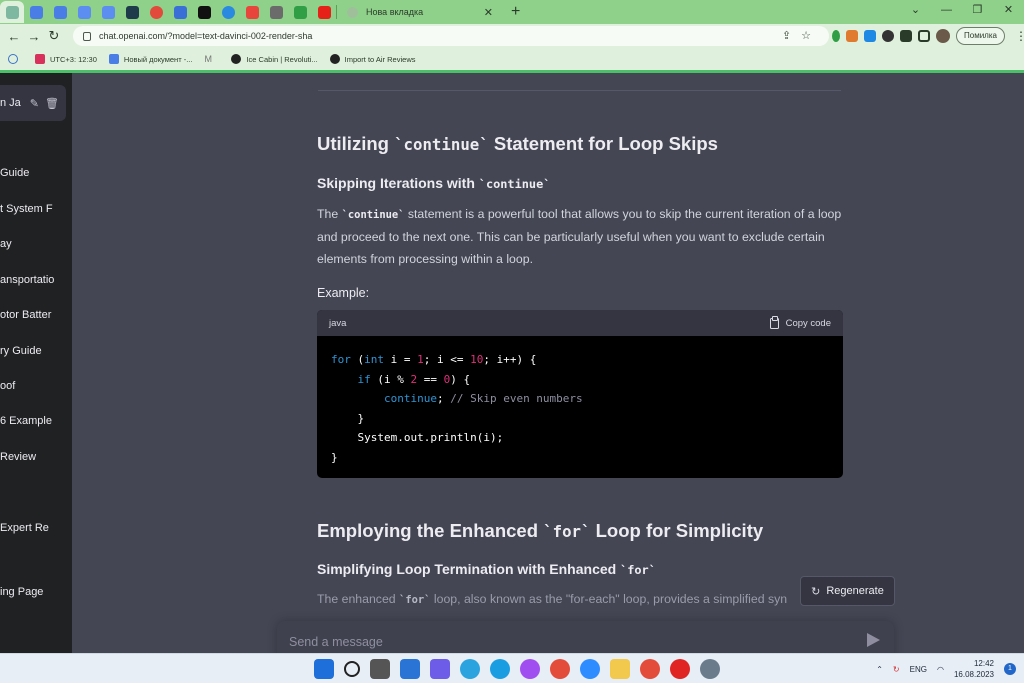  What do you see at coordinates (879, 669) in the screenshot?
I see `chevron-up-icon: ⌃` at bounding box center [879, 669].